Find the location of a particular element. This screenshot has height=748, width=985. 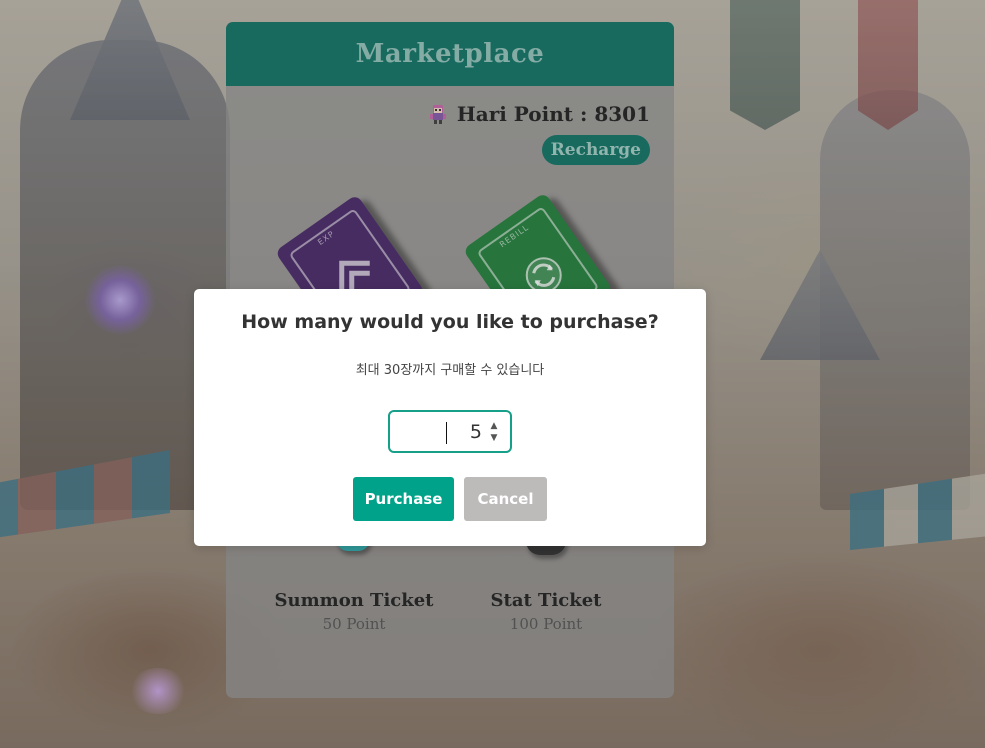

quantity-stepper: ▲ ▼ is located at coordinates (450, 431).